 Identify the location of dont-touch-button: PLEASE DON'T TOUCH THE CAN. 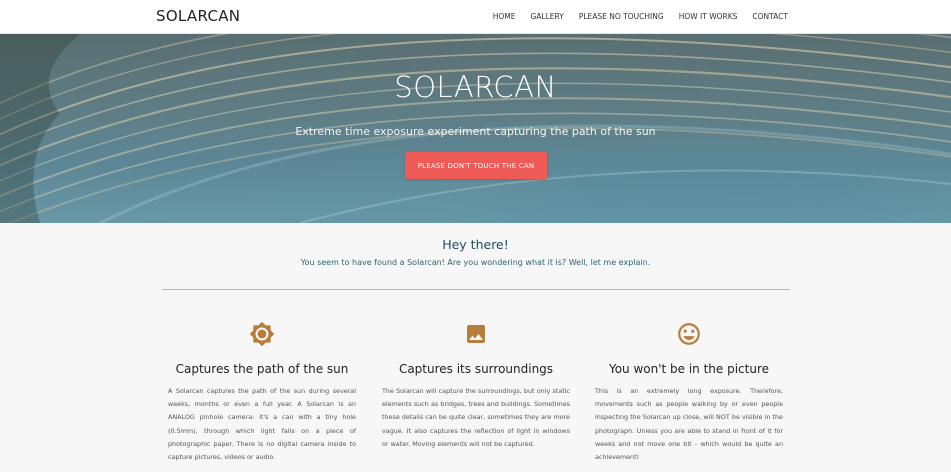
(476, 165).